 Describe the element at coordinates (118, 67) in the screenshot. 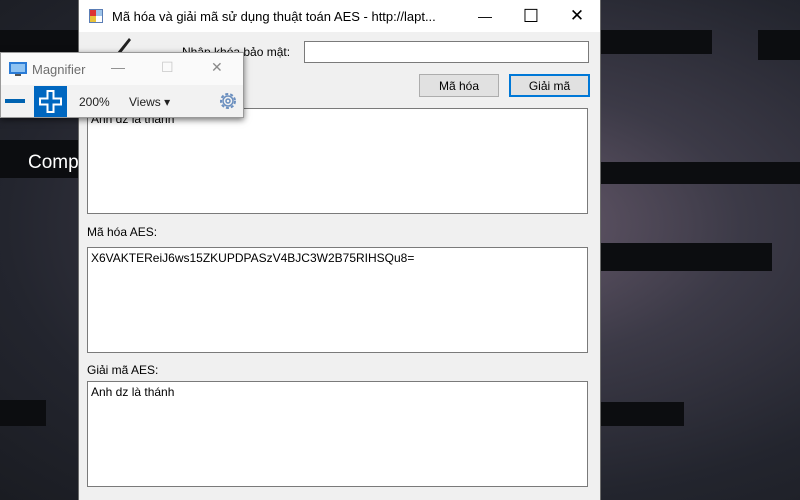

I see `magnifier-minimize-button: —` at that location.